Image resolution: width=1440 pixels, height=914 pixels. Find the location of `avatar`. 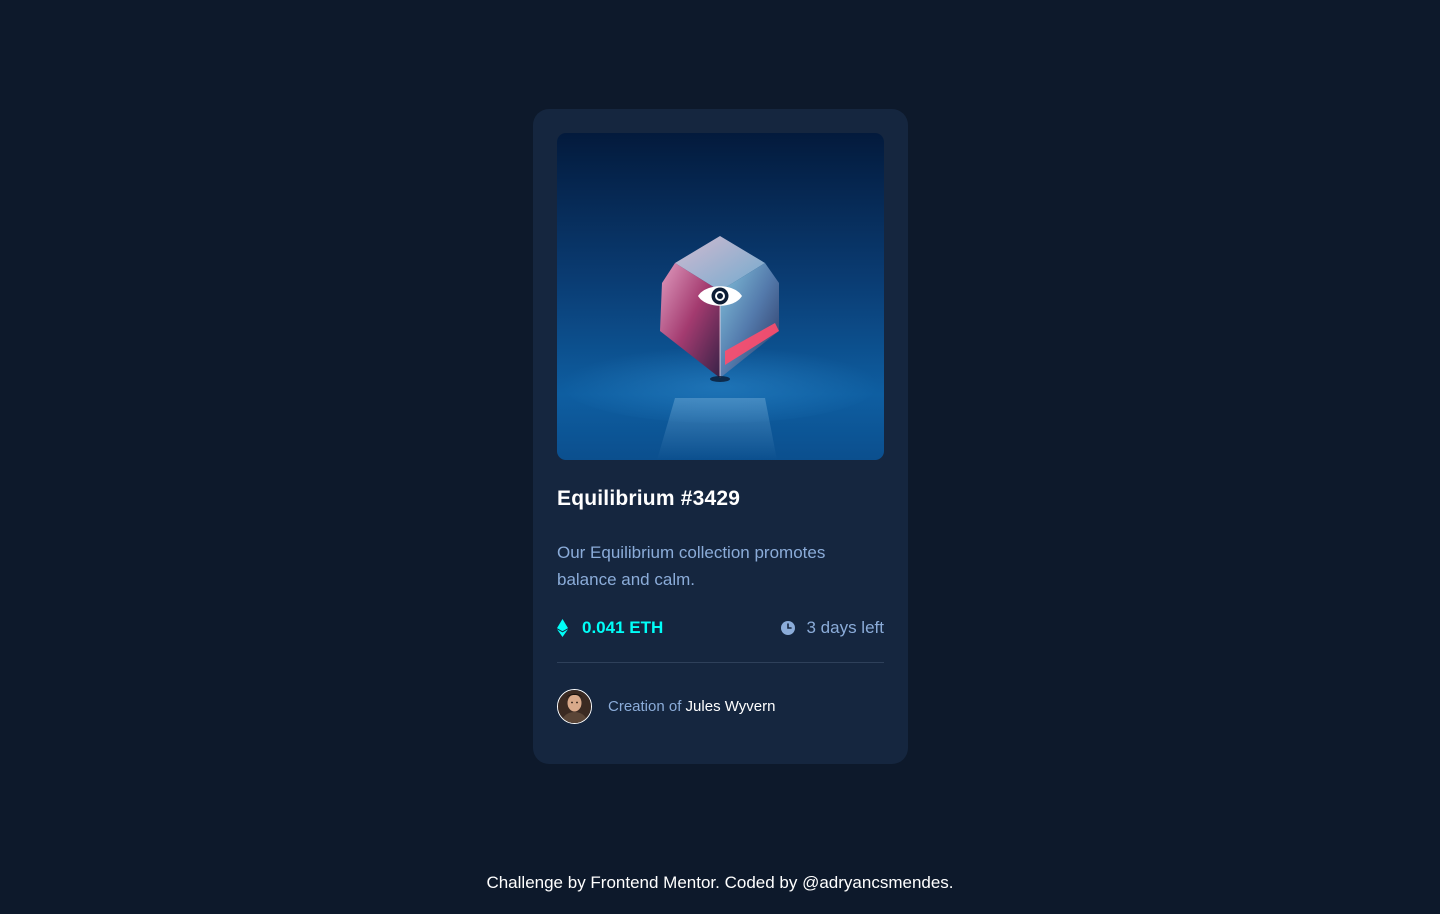

avatar is located at coordinates (574, 706).